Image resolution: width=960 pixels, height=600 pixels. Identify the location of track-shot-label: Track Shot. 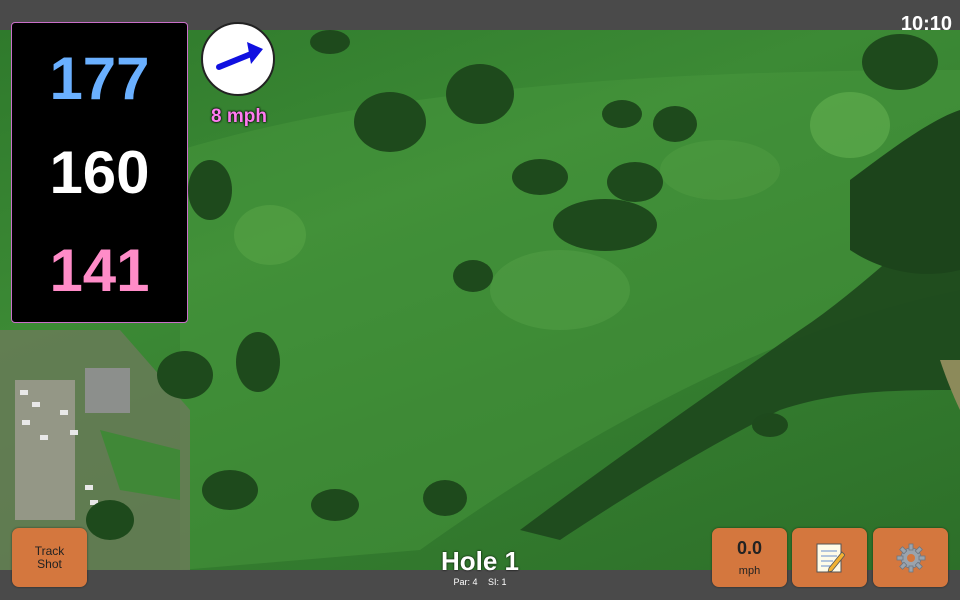
(49, 557).